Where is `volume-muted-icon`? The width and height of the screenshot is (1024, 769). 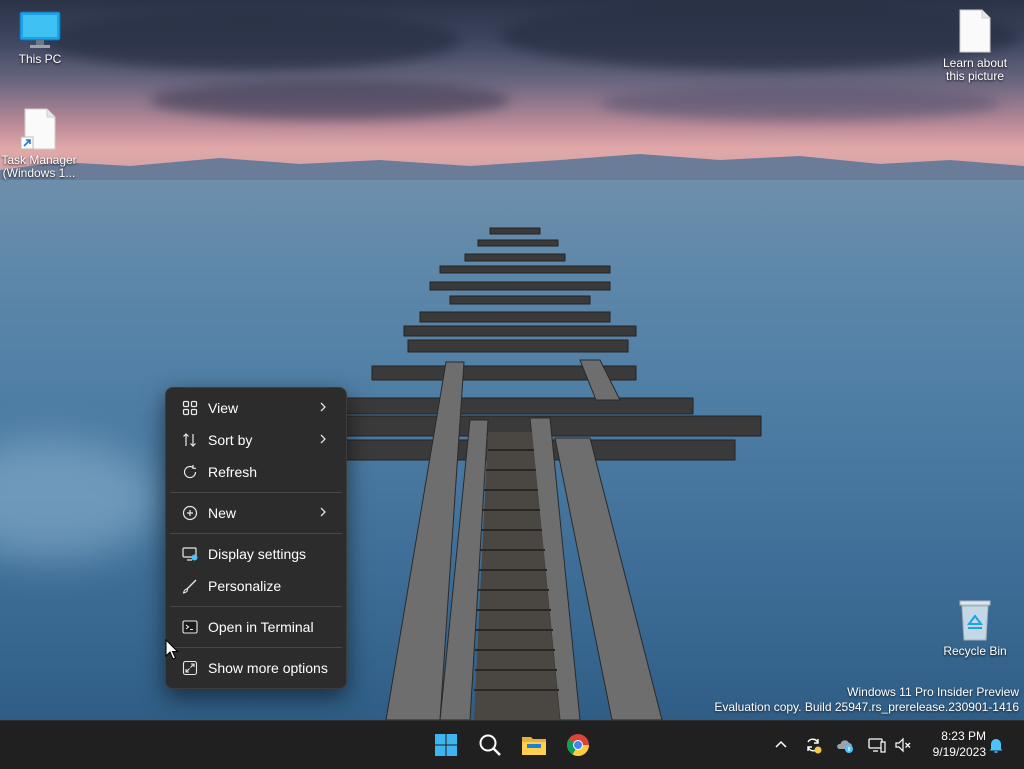
volume-muted-icon is located at coordinates (903, 745).